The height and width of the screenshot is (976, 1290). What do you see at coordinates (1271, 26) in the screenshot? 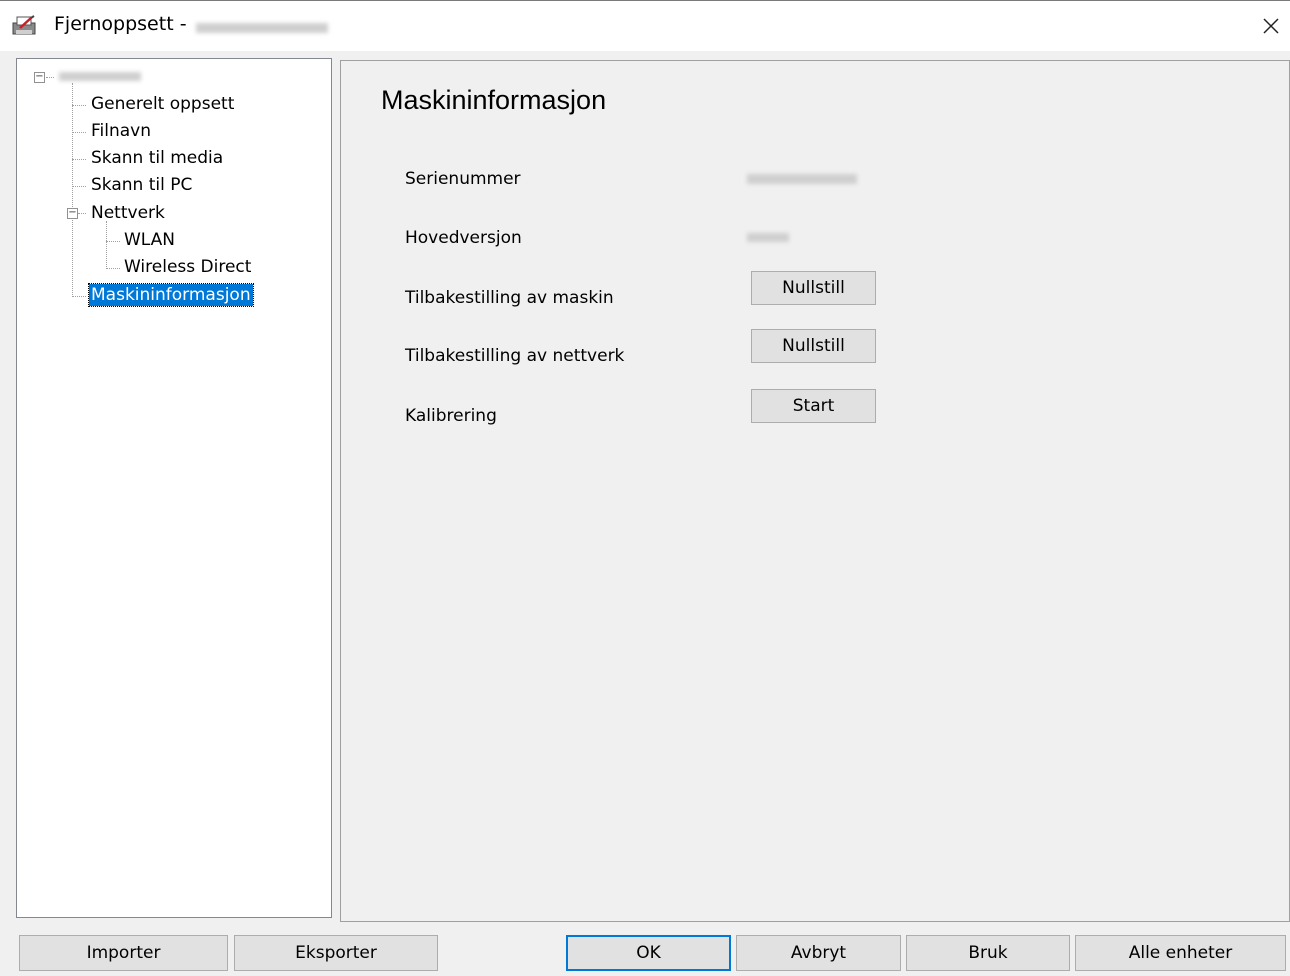
I see `close-icon` at bounding box center [1271, 26].